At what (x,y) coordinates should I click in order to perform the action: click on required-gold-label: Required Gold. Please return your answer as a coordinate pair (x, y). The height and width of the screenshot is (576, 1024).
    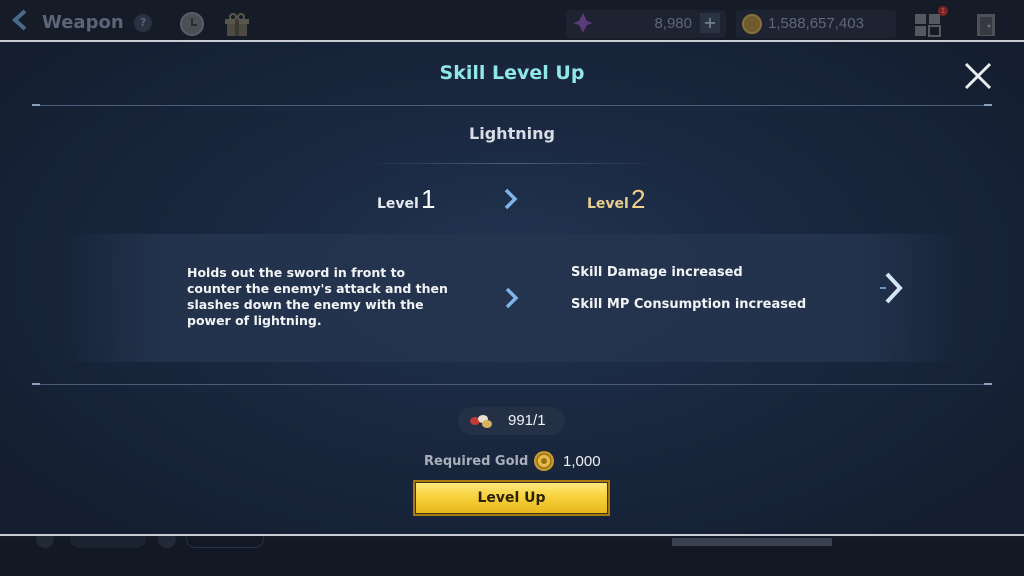
    Looking at the image, I should click on (476, 461).